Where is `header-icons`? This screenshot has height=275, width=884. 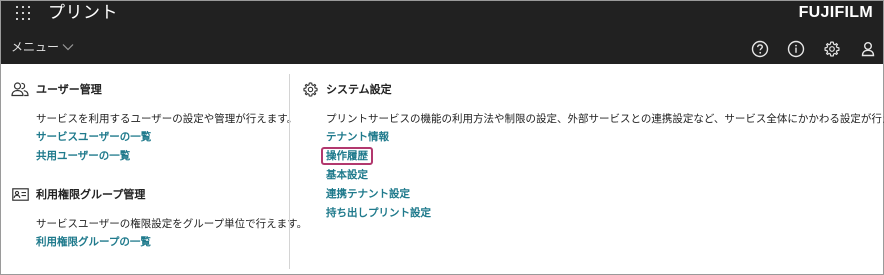 header-icons is located at coordinates (813, 48).